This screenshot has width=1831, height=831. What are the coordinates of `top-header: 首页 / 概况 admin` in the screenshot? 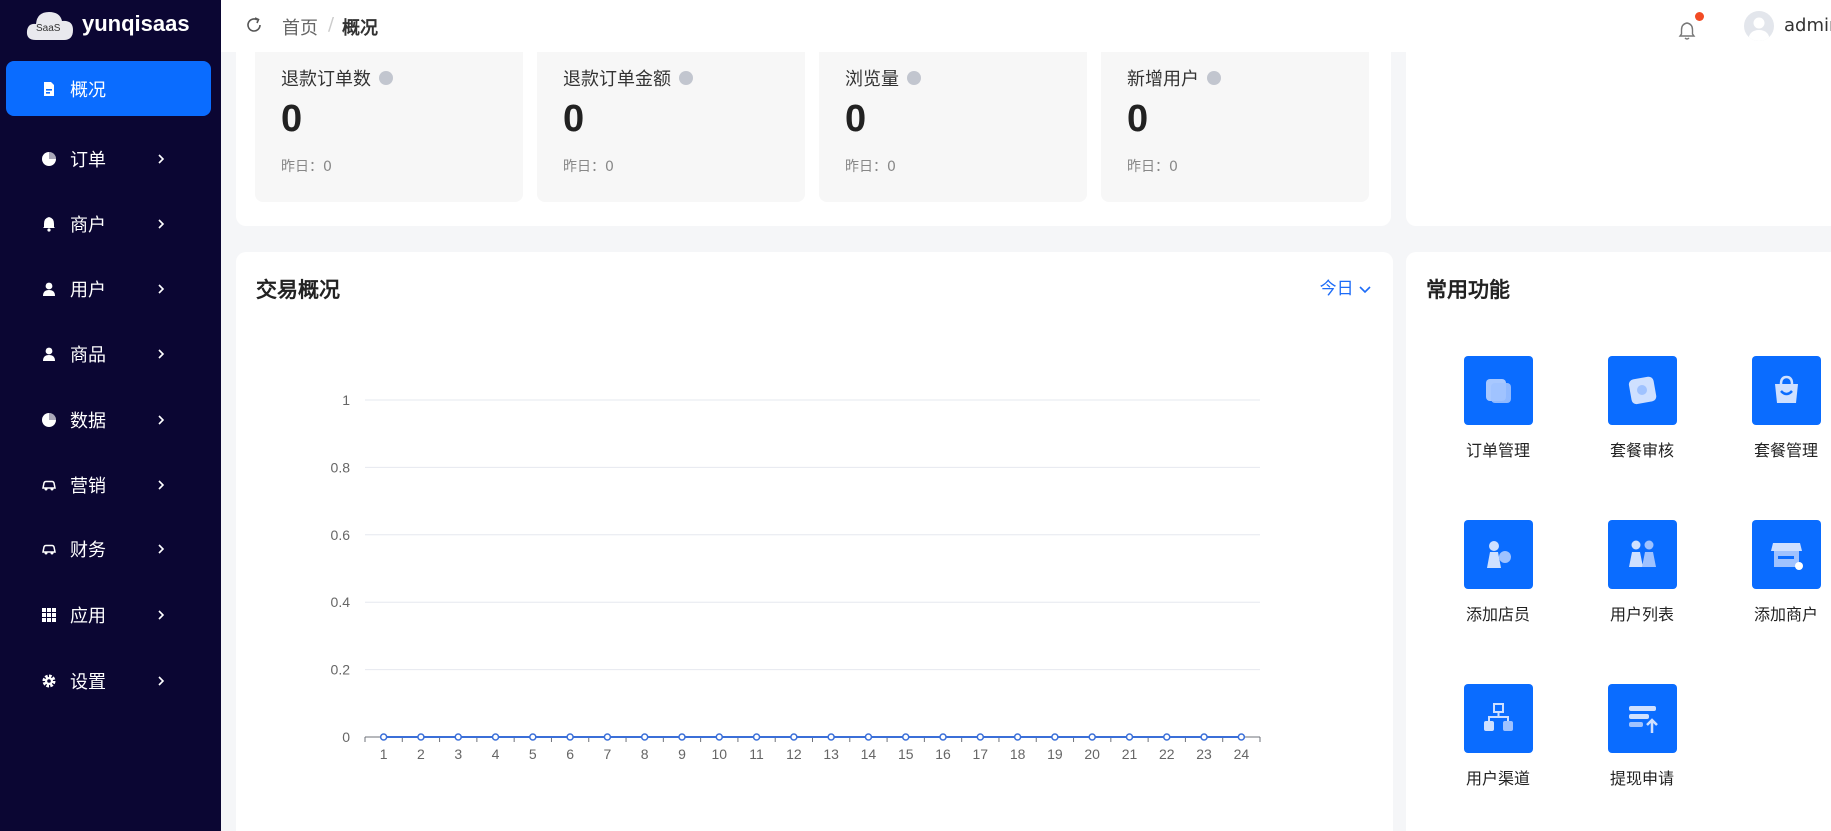 It's located at (1026, 26).